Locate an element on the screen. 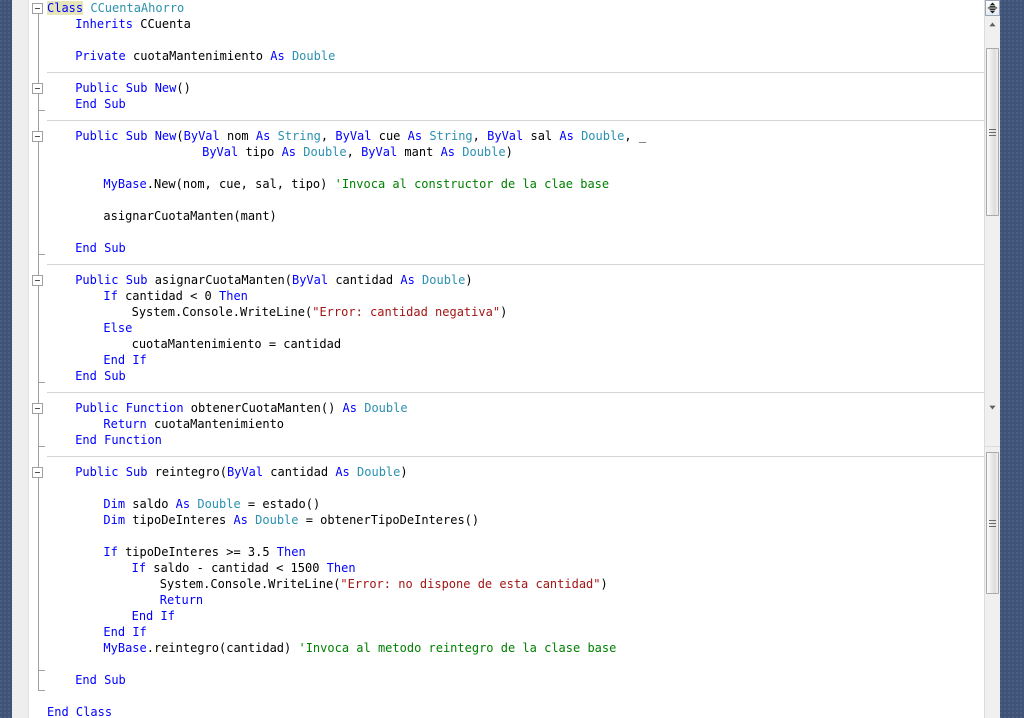 The width and height of the screenshot is (1024, 718). code-token: asignarCuotaManten(mant) is located at coordinates (190, 216).